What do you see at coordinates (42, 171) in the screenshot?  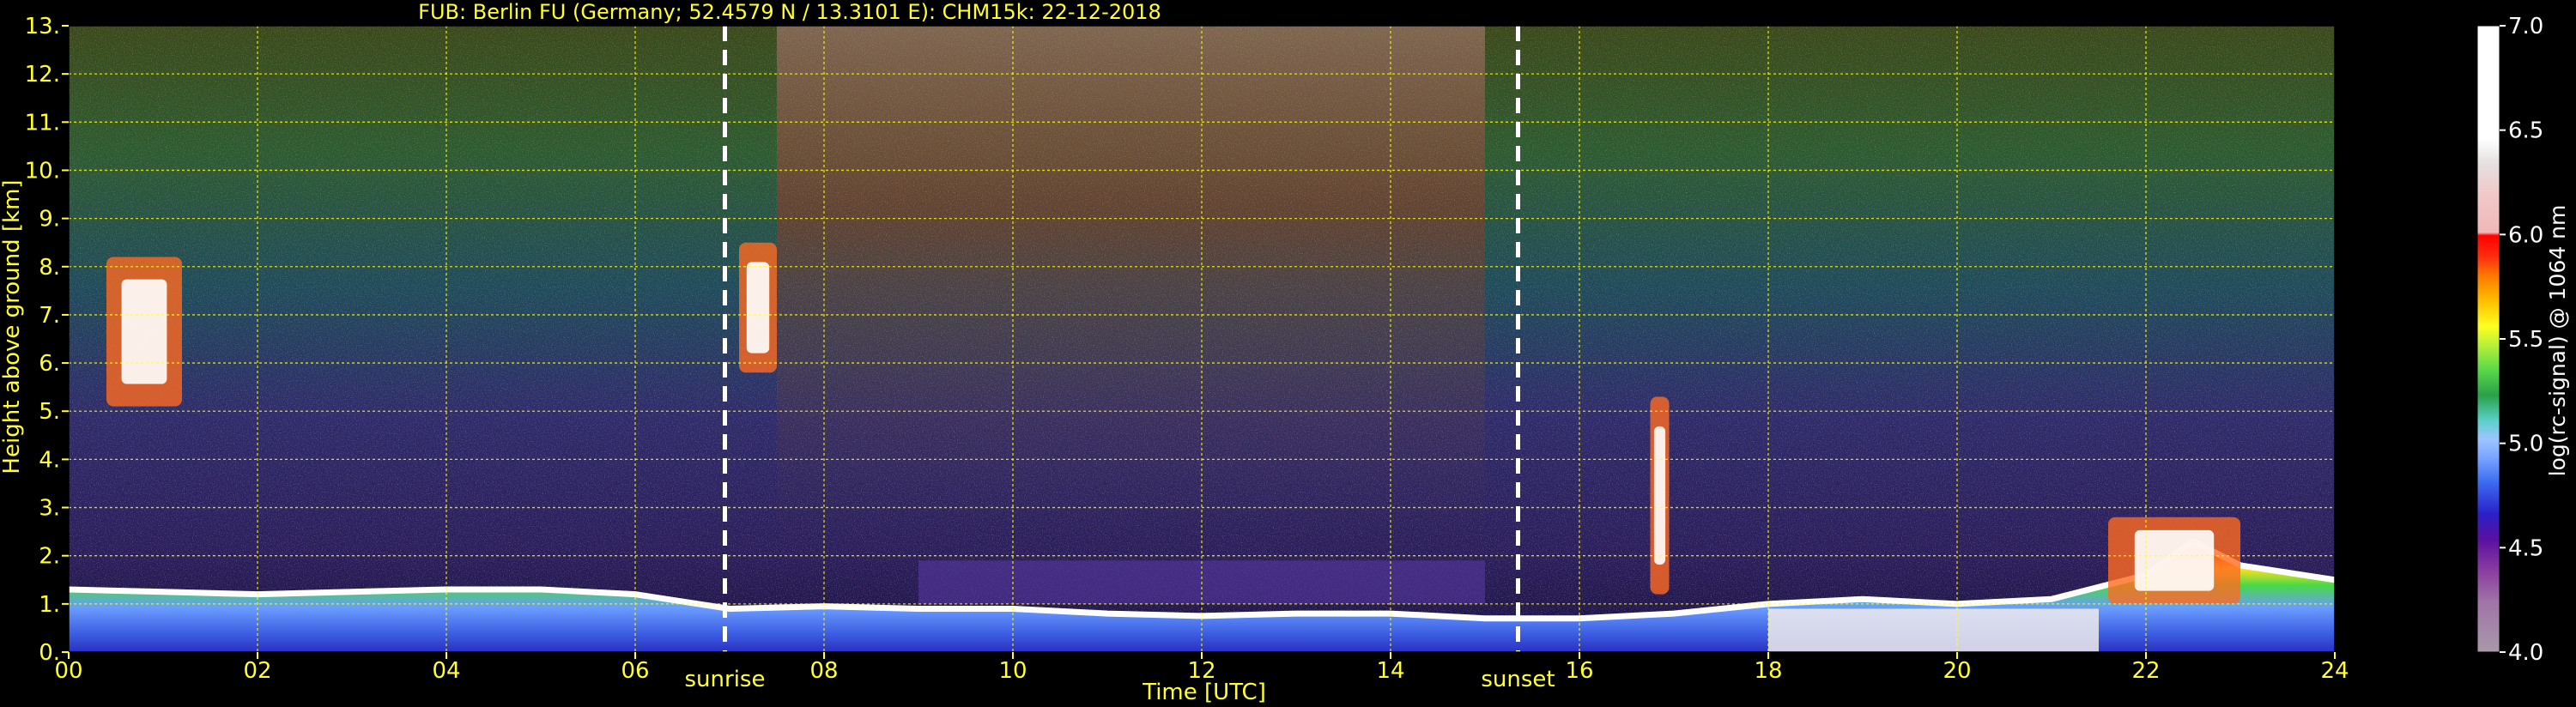 I see `y-tick-label: 10.` at bounding box center [42, 171].